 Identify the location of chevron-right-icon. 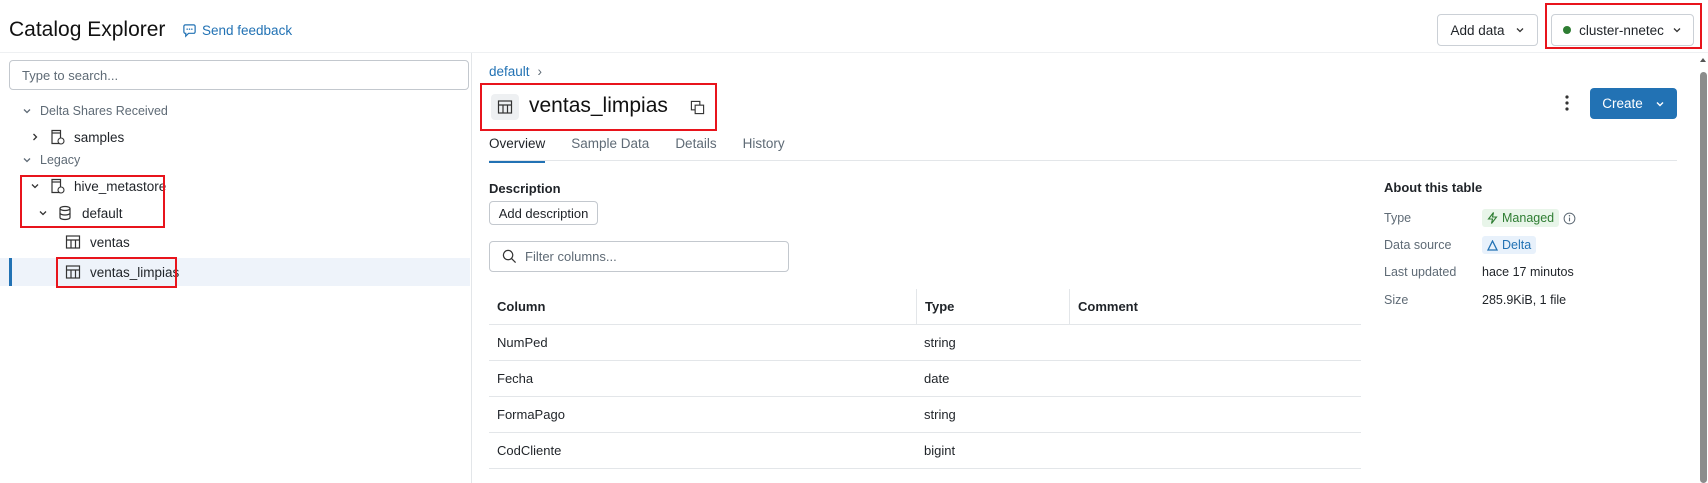
(35, 137).